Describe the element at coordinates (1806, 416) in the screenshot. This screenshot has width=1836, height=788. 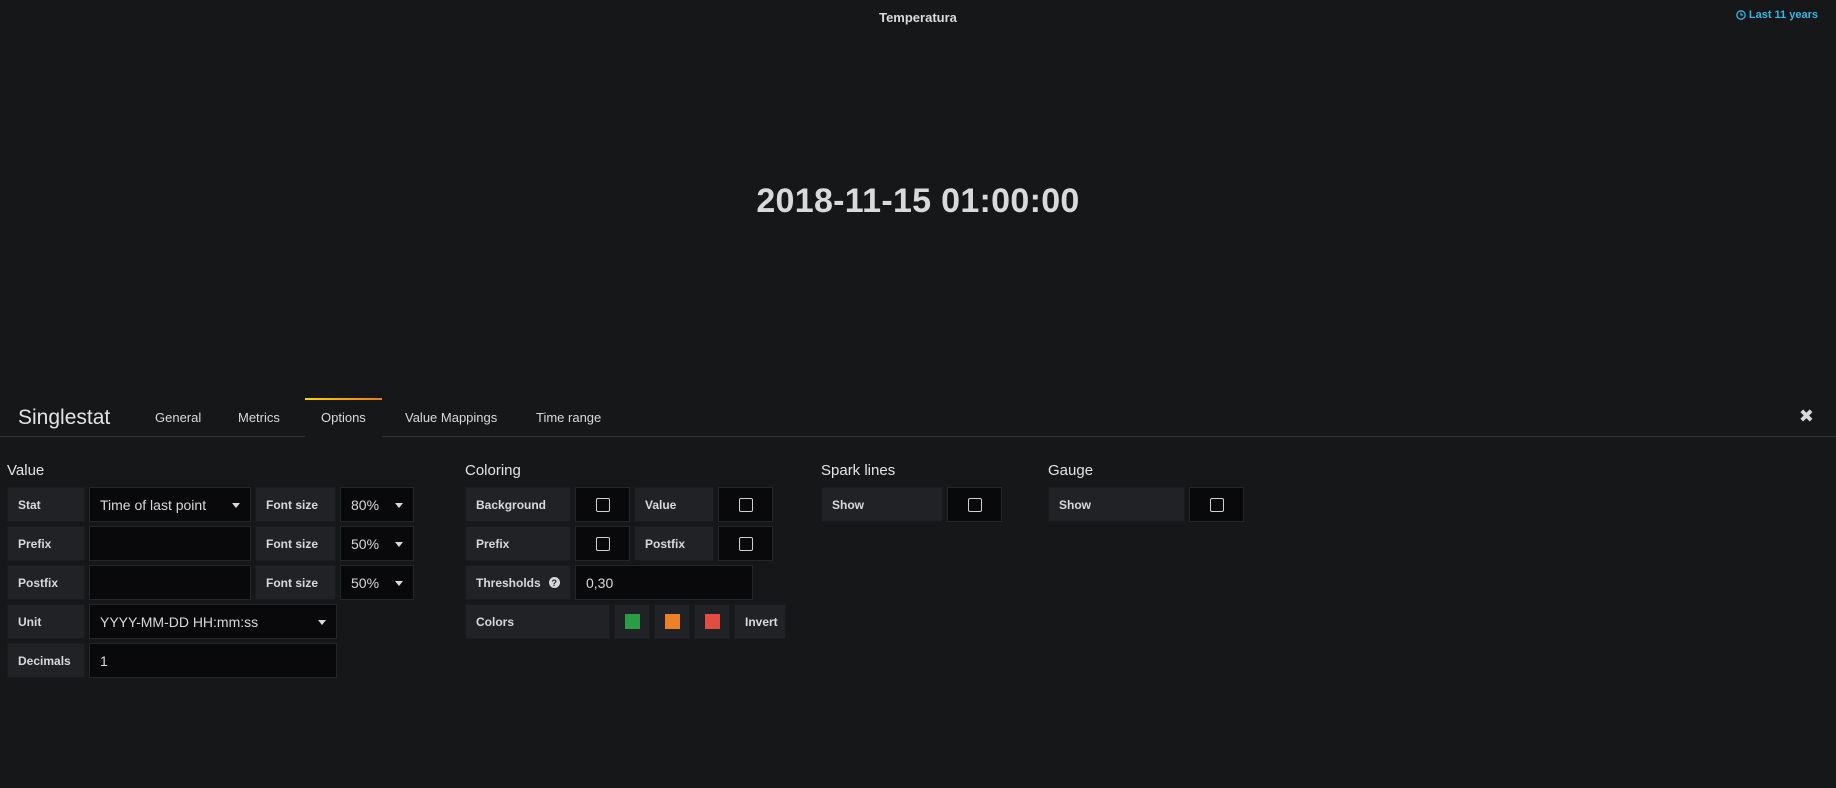
I see `close-icon: ✖` at that location.